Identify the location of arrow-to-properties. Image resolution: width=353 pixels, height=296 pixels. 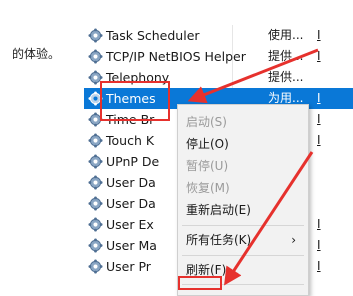
(269, 218).